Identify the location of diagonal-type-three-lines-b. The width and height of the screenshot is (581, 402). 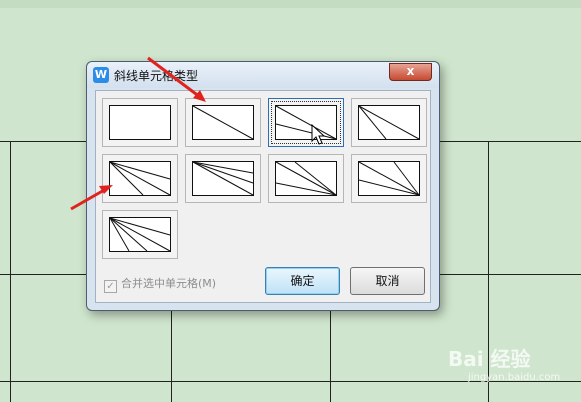
(223, 178).